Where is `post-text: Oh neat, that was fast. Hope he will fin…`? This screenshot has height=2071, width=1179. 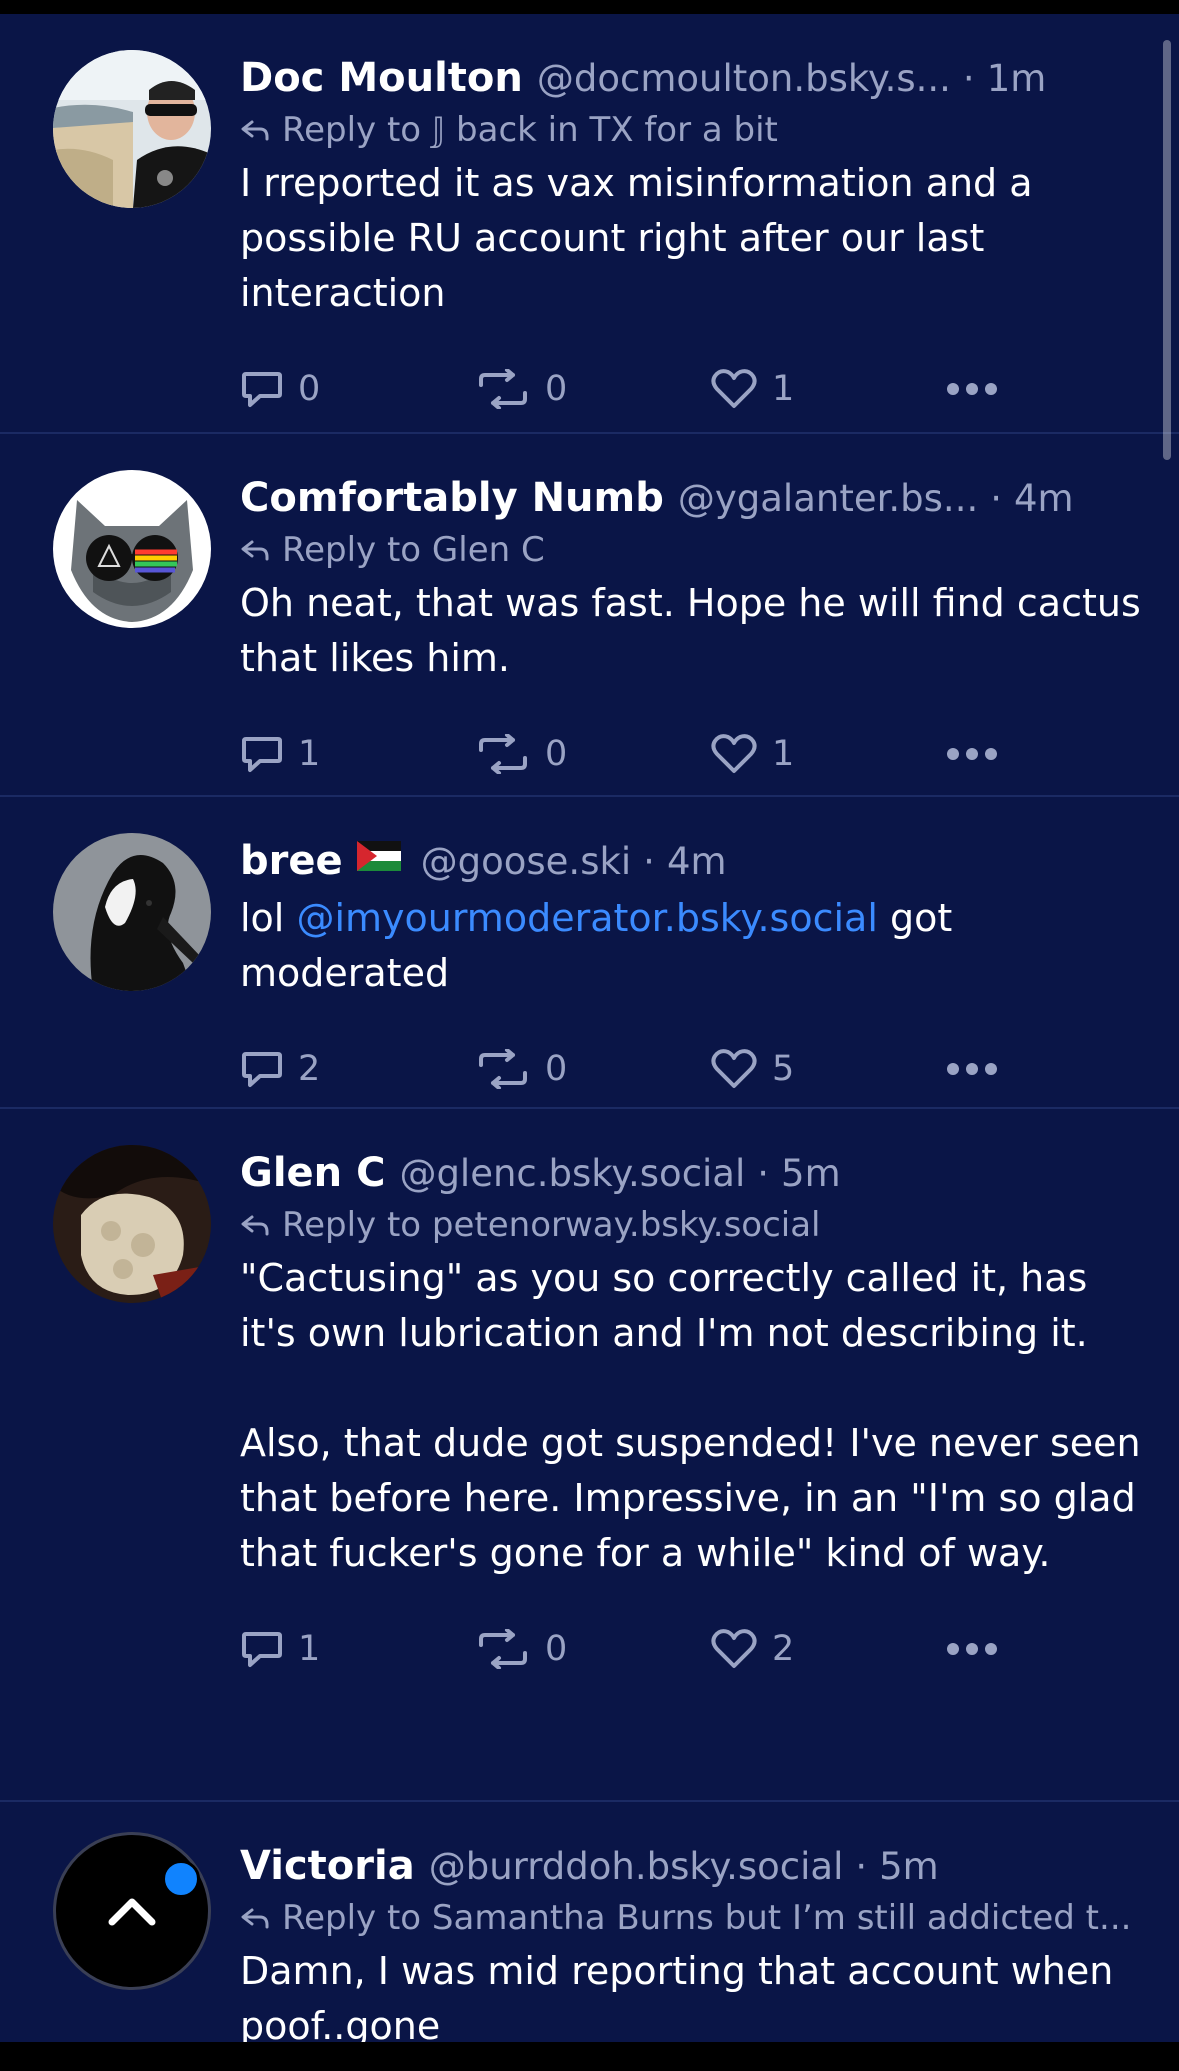 post-text: Oh neat, that was fast. Hope he will fin… is located at coordinates (696, 630).